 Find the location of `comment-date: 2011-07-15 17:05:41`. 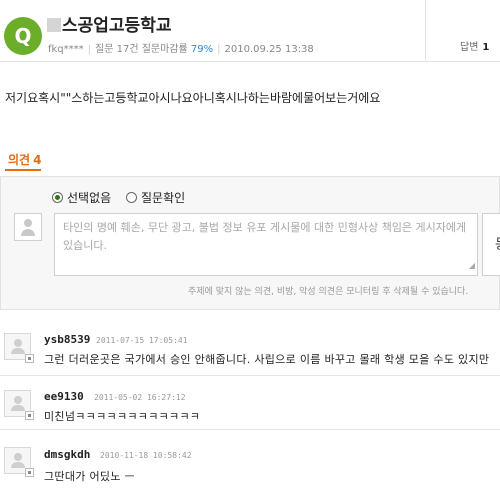

comment-date: 2011-07-15 17:05:41 is located at coordinates (142, 340).